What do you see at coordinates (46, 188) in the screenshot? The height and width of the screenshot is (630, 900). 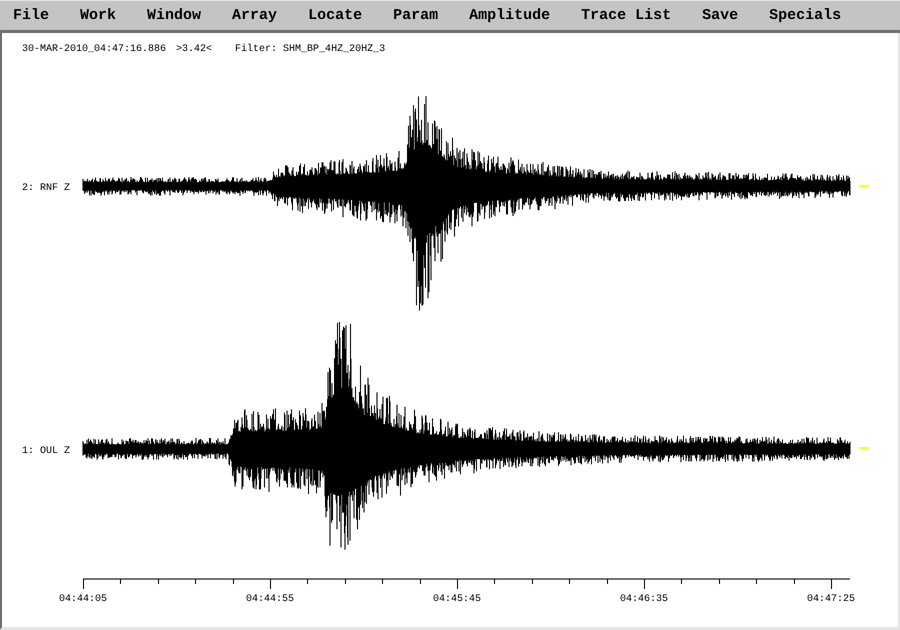 I see `trace-label: 2: RNF Z` at bounding box center [46, 188].